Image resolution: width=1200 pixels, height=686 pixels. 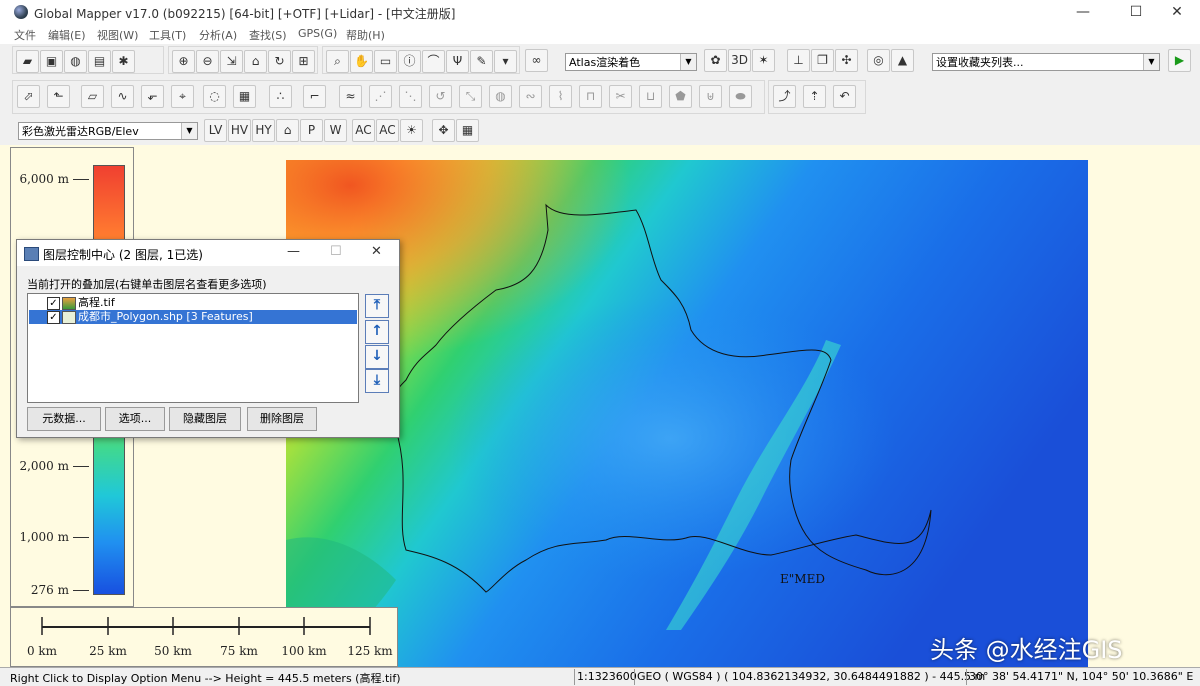 What do you see at coordinates (467, 130) in the screenshot?
I see `lidar-palette-icon: ▦` at bounding box center [467, 130].